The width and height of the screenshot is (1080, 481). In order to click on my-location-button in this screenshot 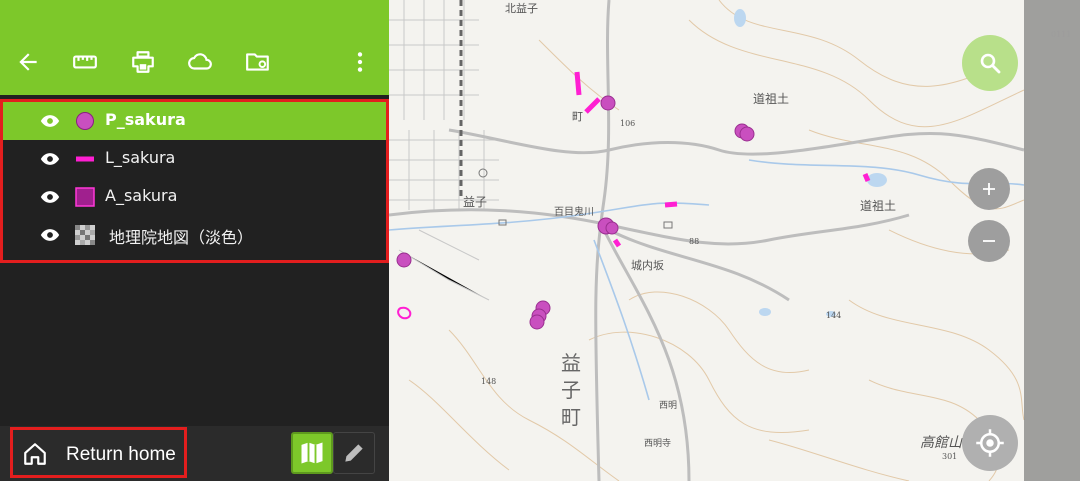, I will do `click(990, 443)`.